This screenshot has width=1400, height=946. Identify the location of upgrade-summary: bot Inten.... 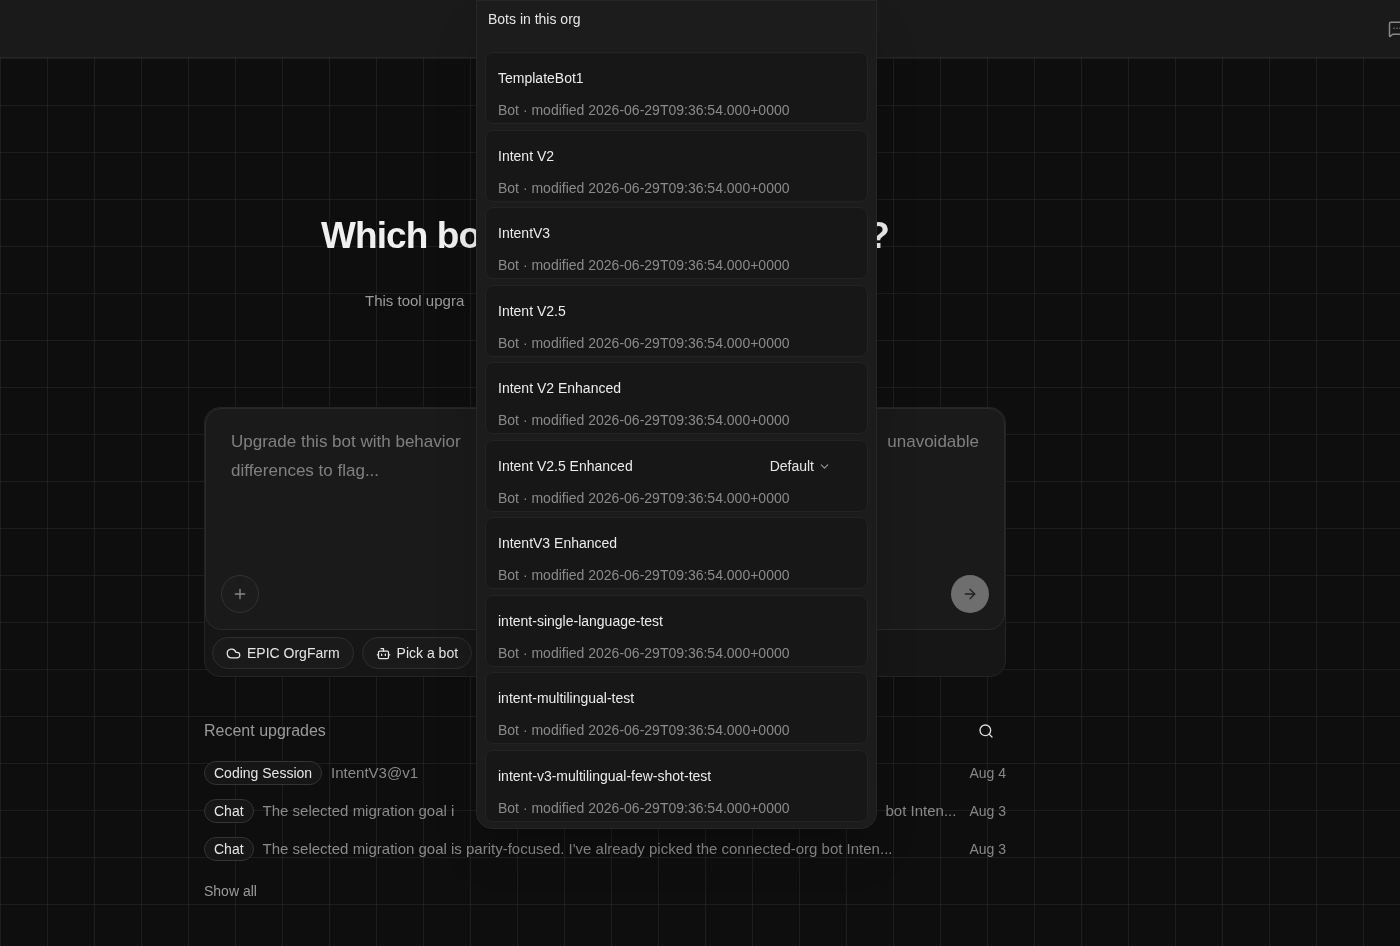
(921, 811).